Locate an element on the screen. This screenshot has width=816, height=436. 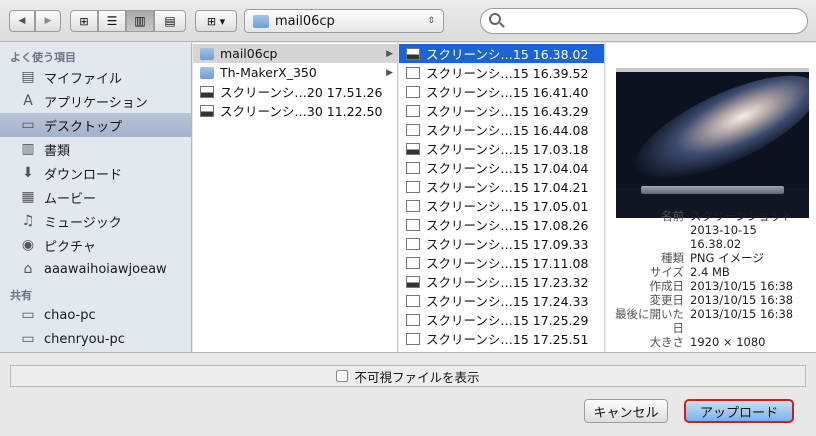
list-item: スクリーンシ…15 17.08.26 is located at coordinates (501, 224).